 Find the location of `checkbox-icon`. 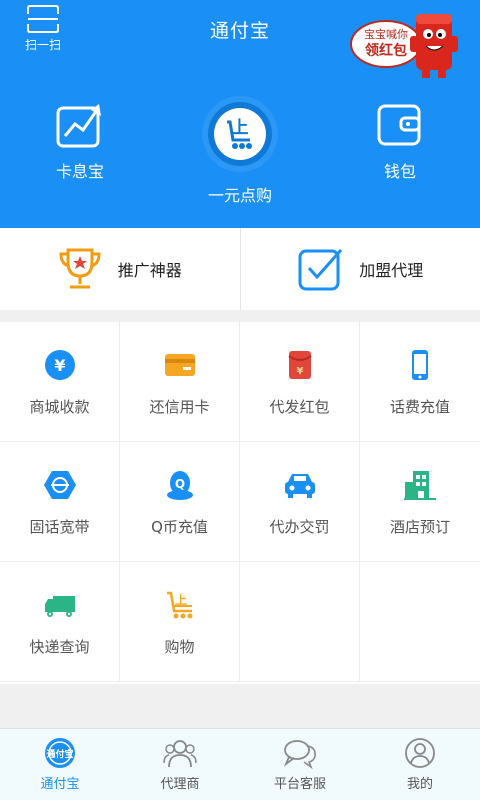

checkbox-icon is located at coordinates (320, 270).